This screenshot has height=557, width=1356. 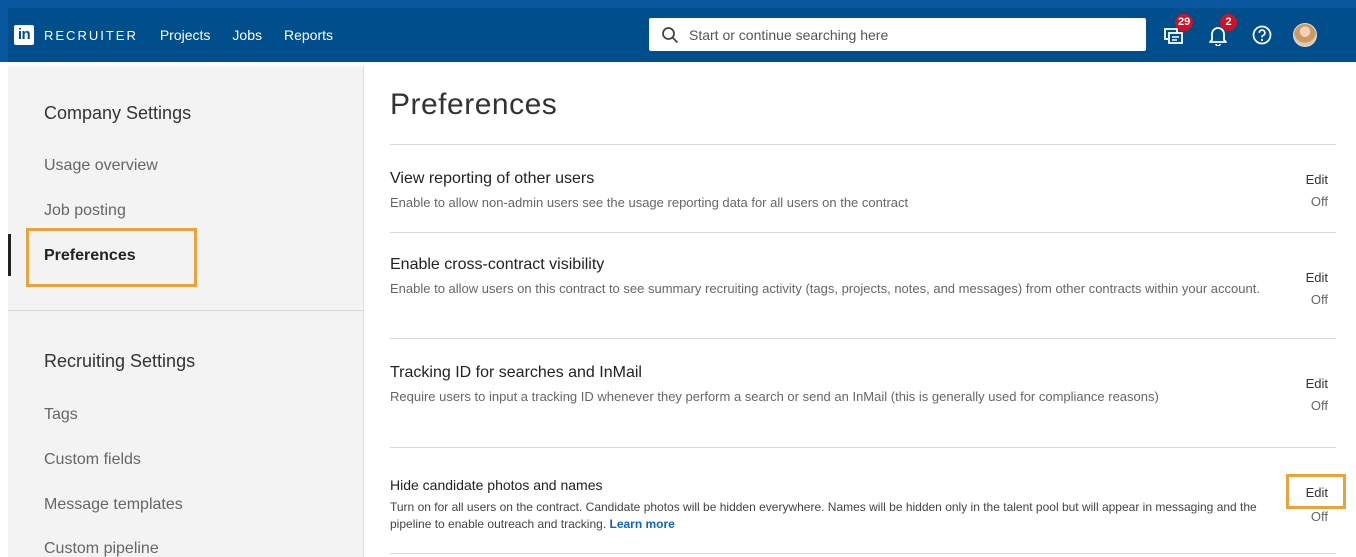 I want to click on help-icon, so click(x=1262, y=35).